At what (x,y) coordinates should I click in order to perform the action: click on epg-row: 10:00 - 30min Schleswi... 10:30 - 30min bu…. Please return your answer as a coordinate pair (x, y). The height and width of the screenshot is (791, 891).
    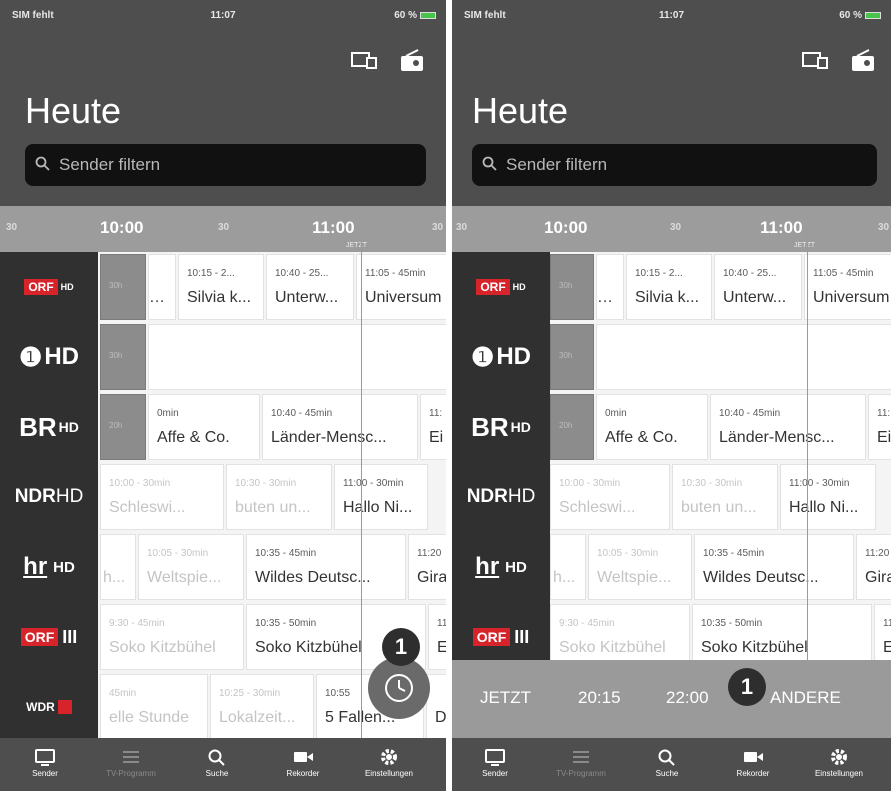
    Looking at the image, I should click on (272, 497).